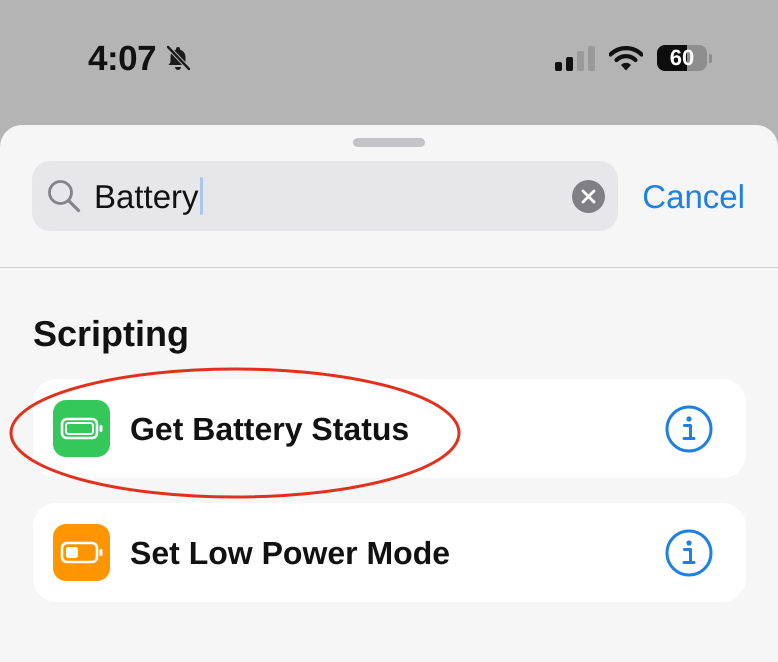 The image size is (778, 662). I want to click on bell-slash-icon, so click(178, 58).